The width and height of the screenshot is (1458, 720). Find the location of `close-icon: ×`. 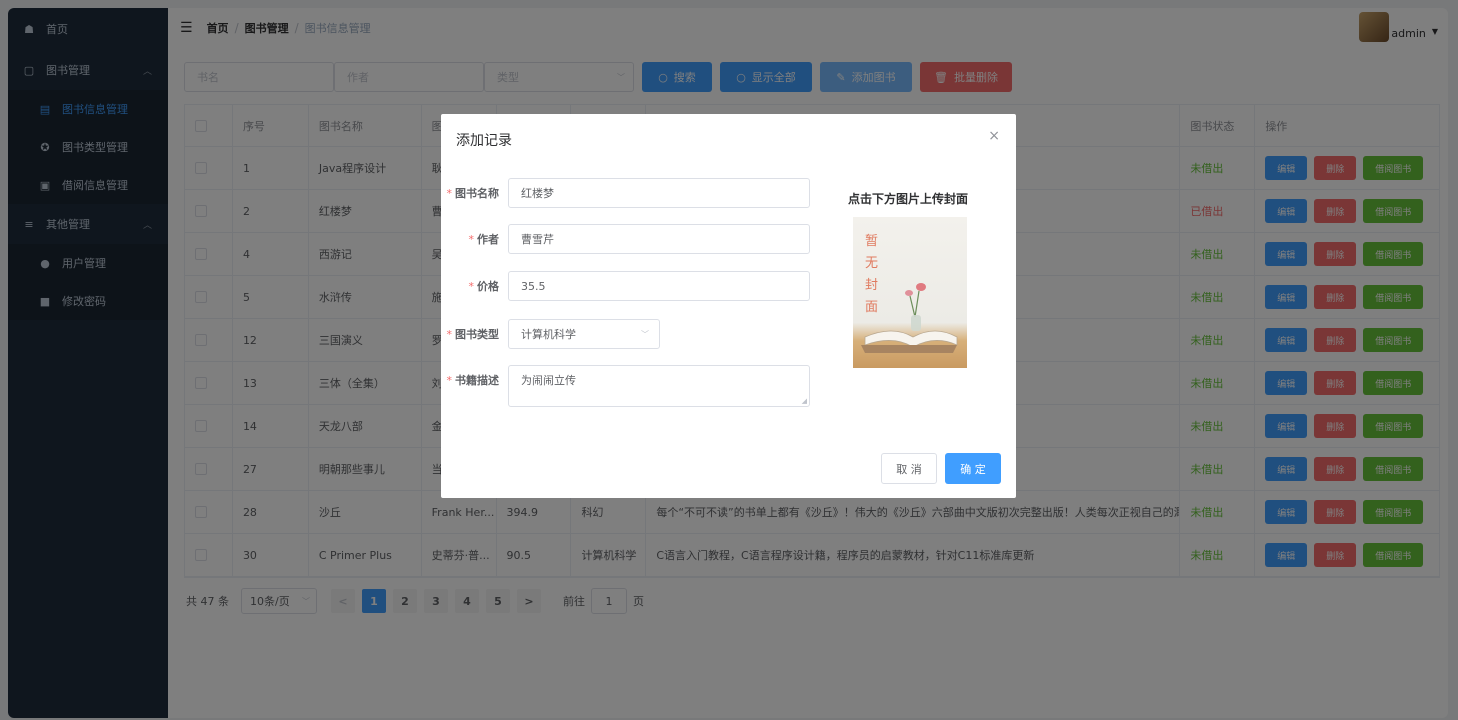

close-icon: × is located at coordinates (994, 136).